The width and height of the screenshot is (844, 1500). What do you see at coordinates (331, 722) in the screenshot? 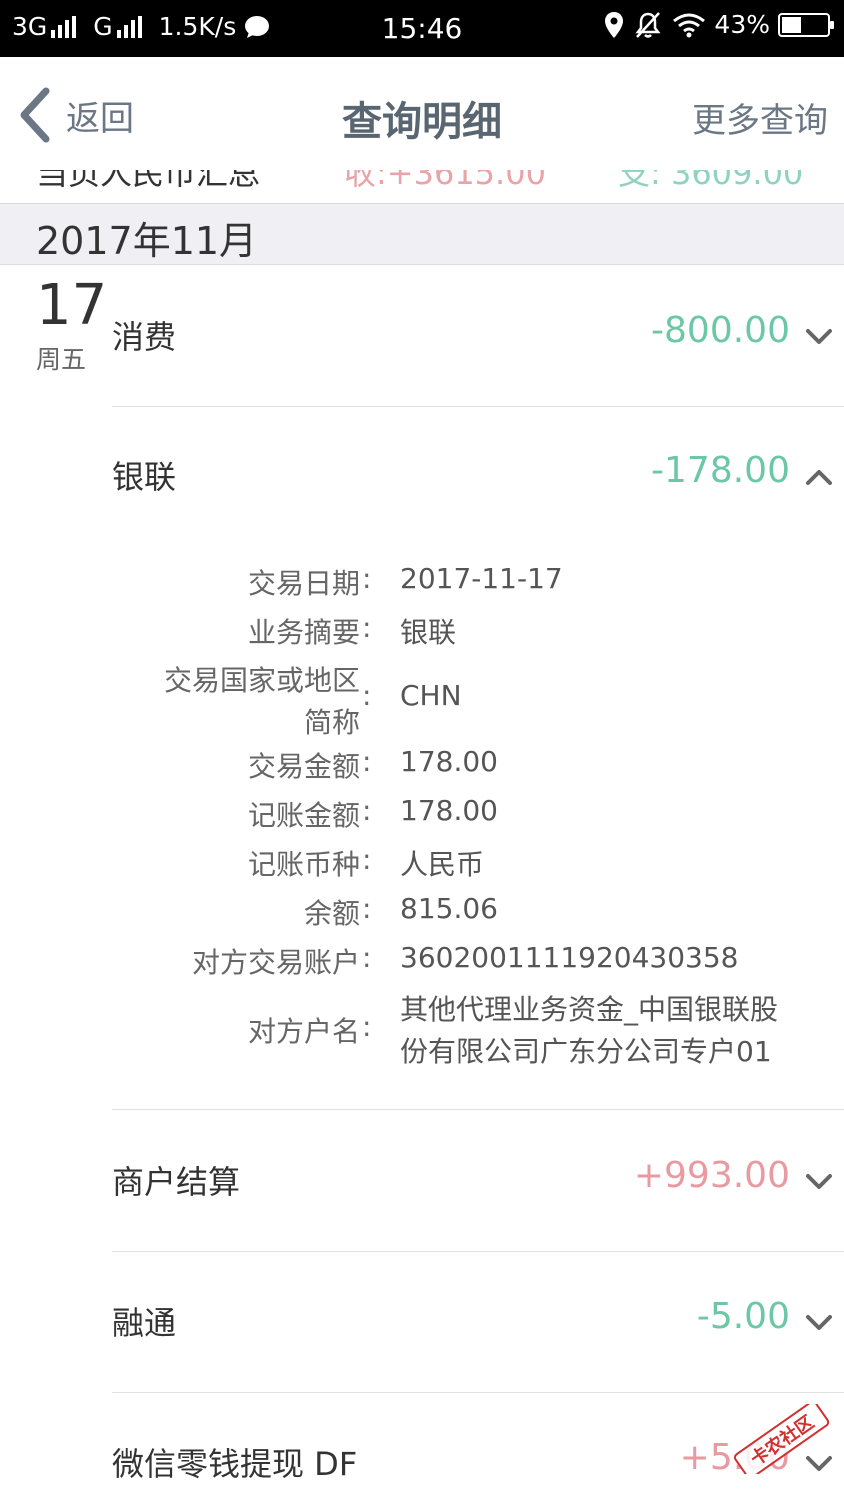
I see `detail-label-2: 简称` at bounding box center [331, 722].